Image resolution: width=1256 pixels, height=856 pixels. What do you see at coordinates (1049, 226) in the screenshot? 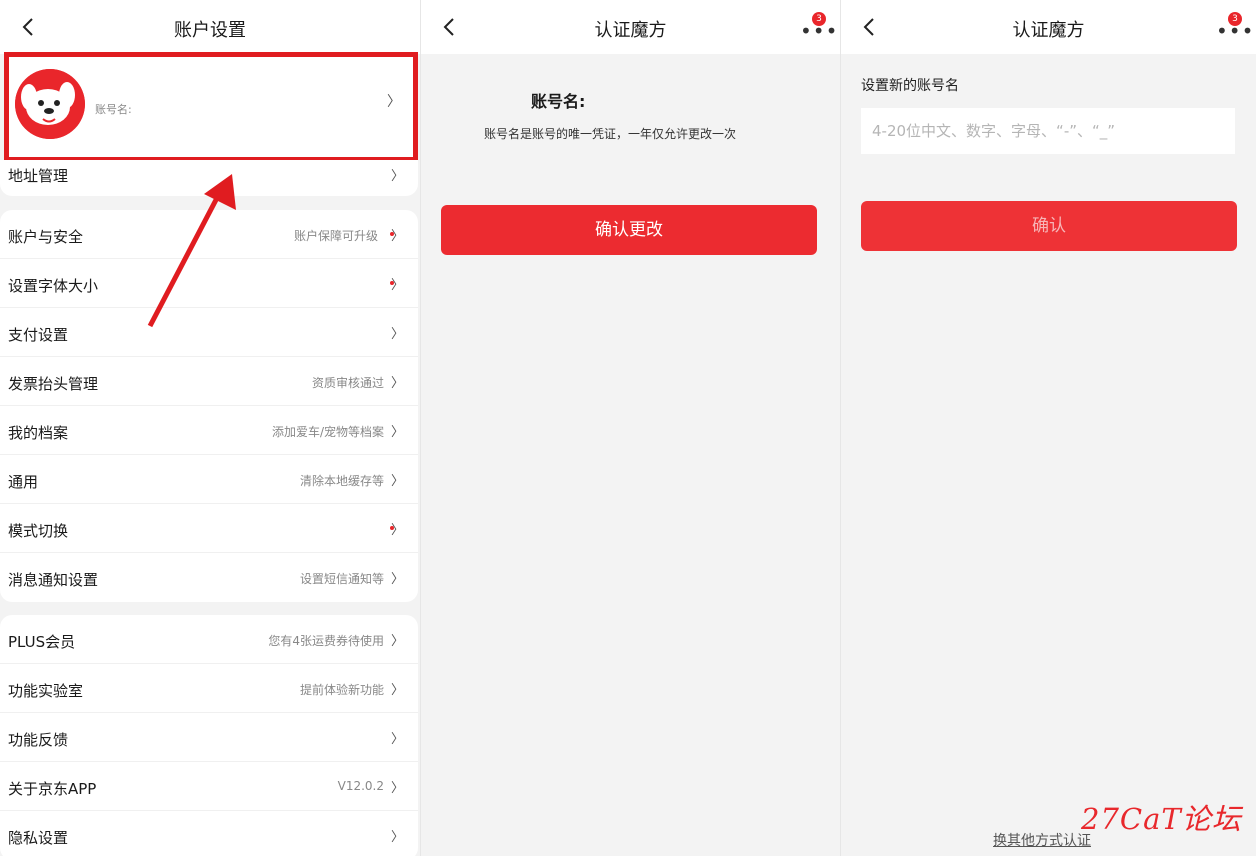
I see `confirm-button: 确认` at bounding box center [1049, 226].